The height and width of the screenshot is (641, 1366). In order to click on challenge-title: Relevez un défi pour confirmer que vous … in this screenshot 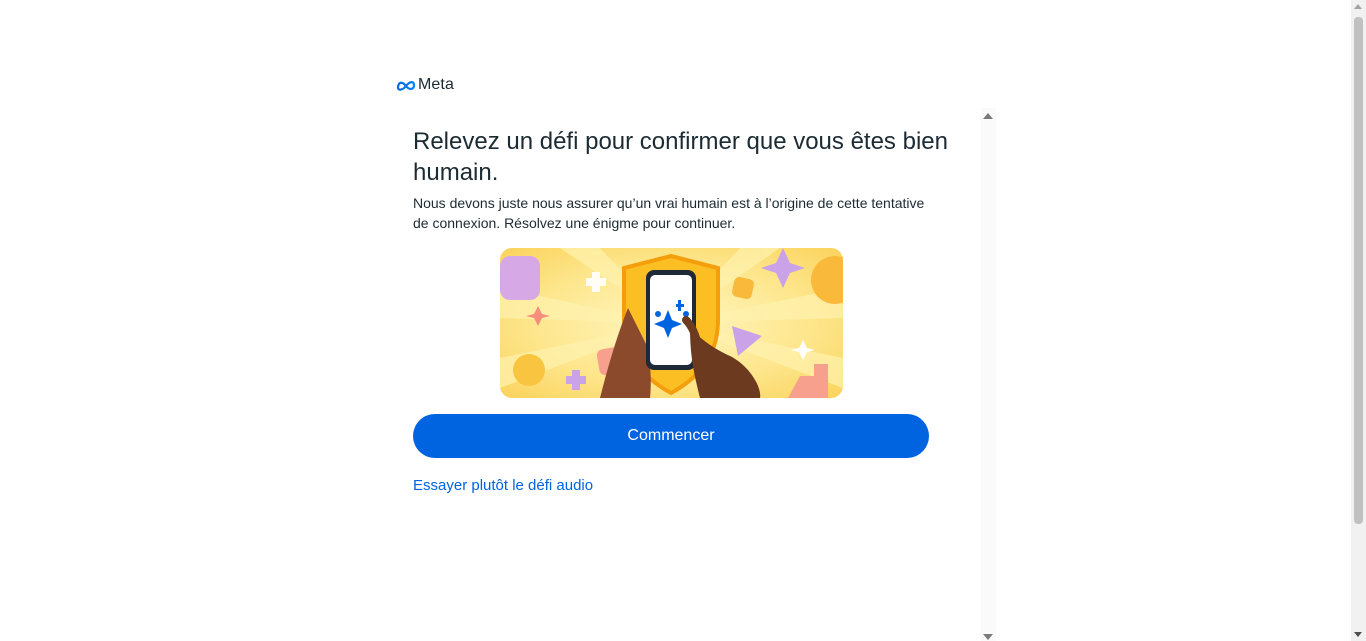, I will do `click(680, 157)`.